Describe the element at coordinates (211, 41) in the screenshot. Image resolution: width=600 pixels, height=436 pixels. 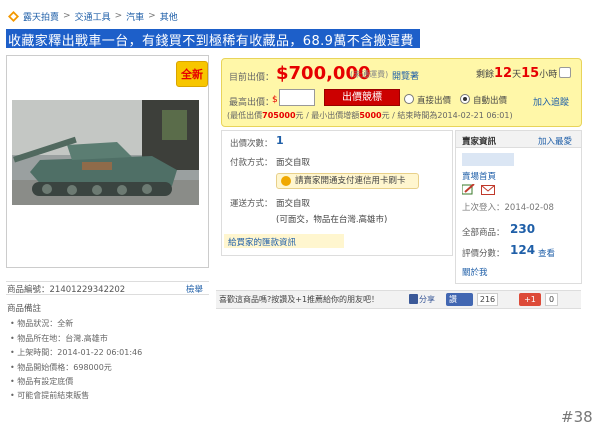
I see `page-title: 收藏家釋出戰車一台，有錢買不到極稀有收藏品，68.9萬不含搬運費` at that location.